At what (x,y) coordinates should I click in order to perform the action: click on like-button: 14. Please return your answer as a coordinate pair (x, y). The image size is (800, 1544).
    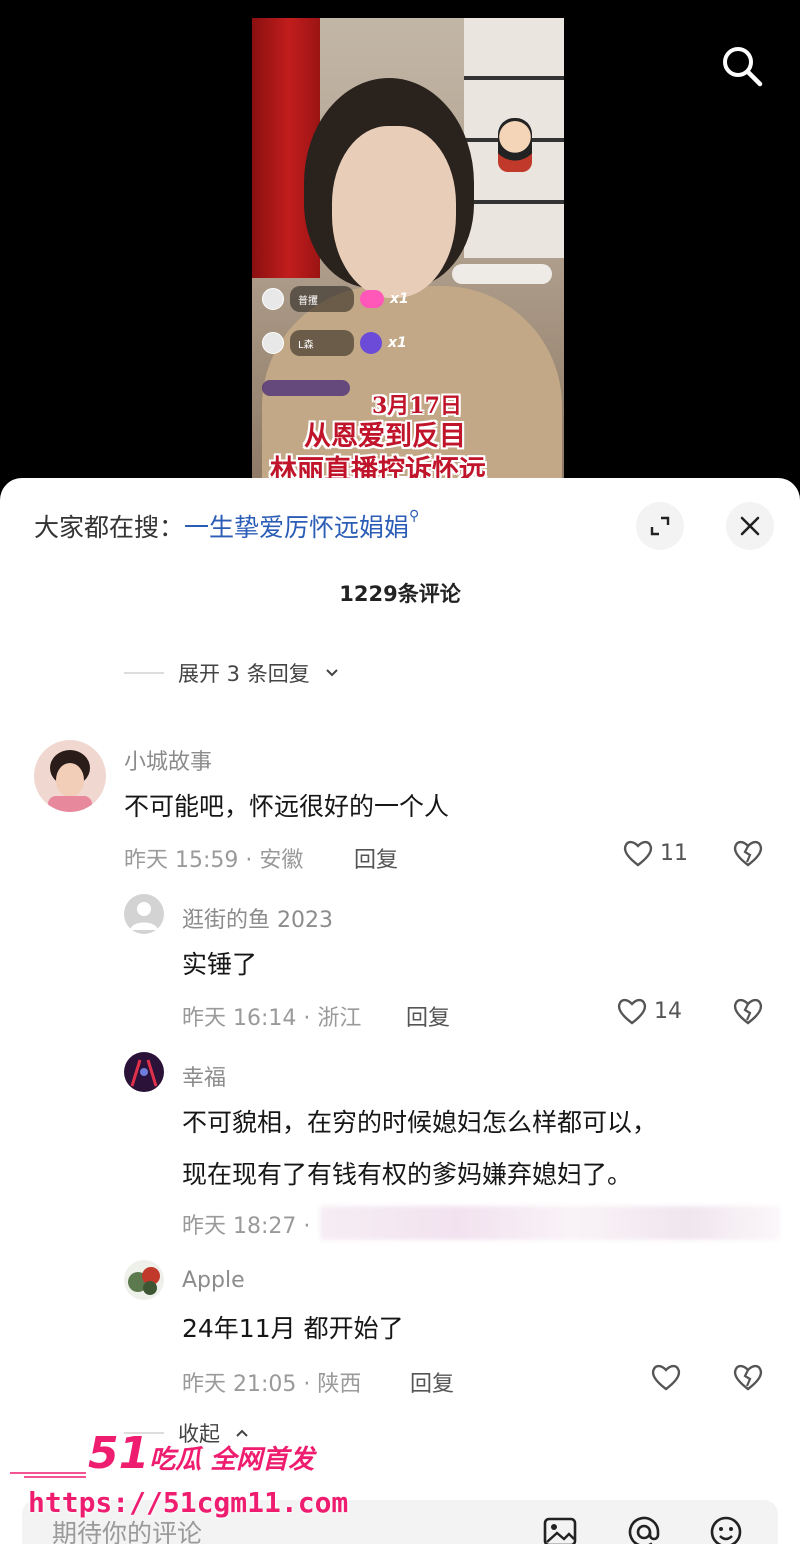
    Looking at the image, I should click on (649, 1011).